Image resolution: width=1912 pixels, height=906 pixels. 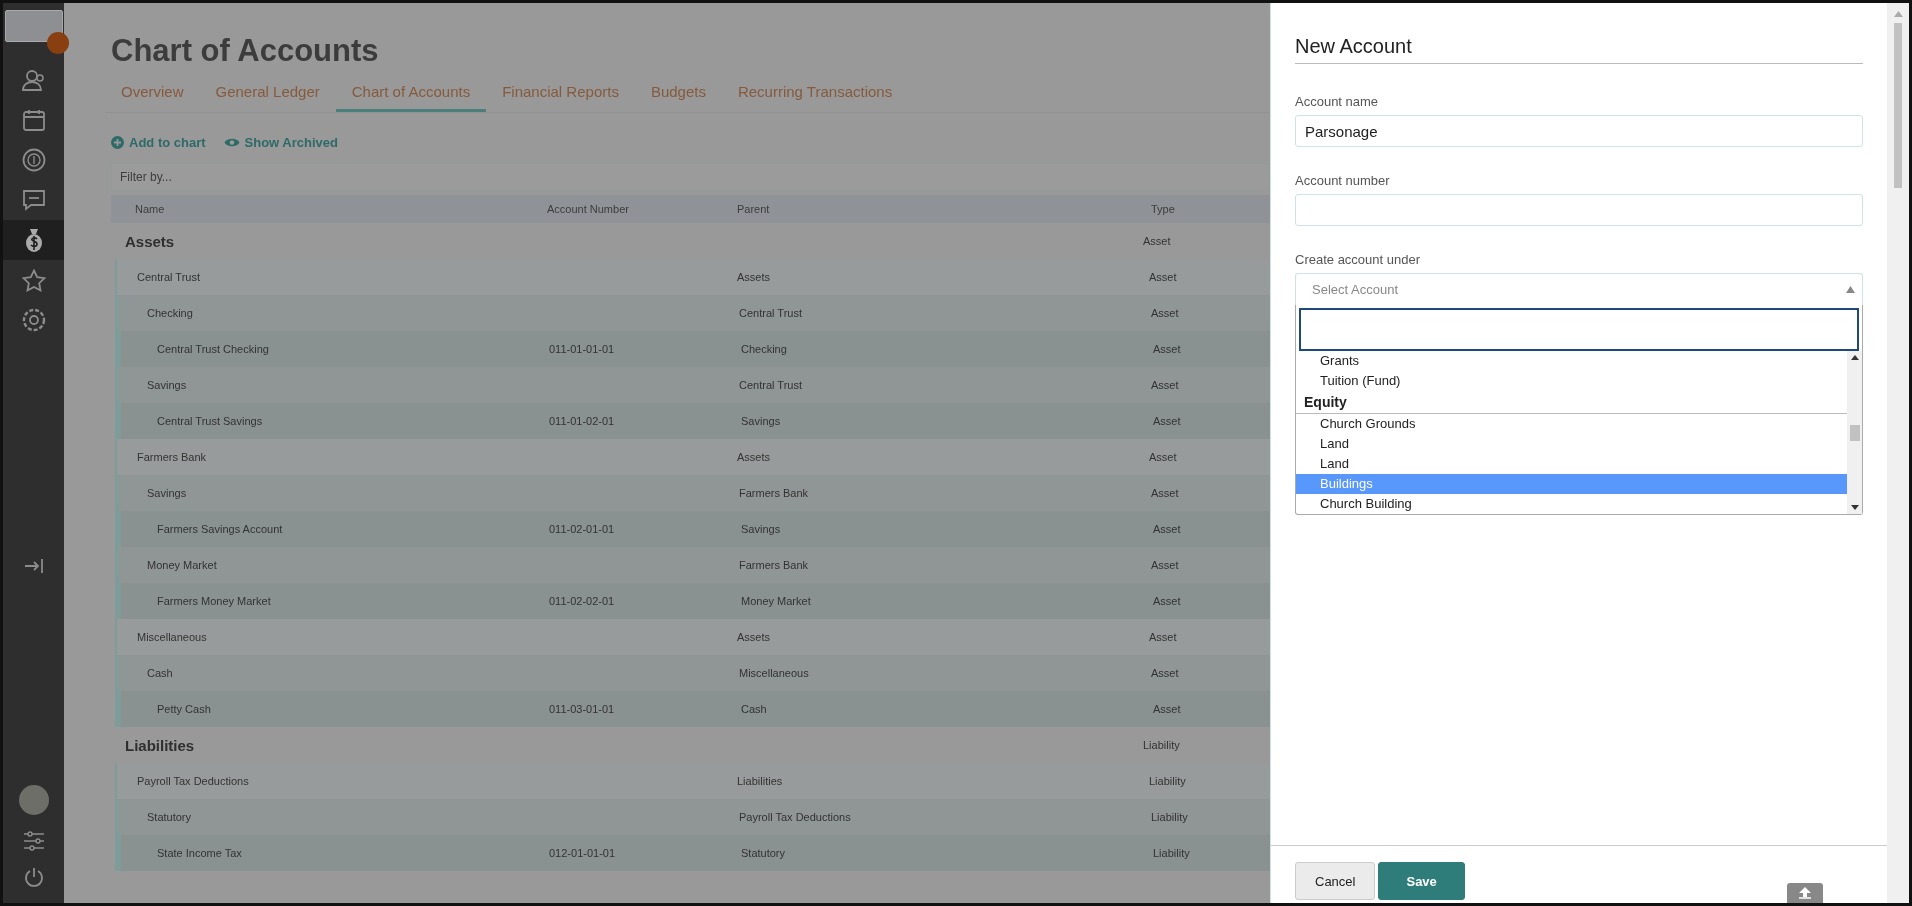 What do you see at coordinates (214, 601) in the screenshot?
I see `table-cell-text: Farmers Money Market` at bounding box center [214, 601].